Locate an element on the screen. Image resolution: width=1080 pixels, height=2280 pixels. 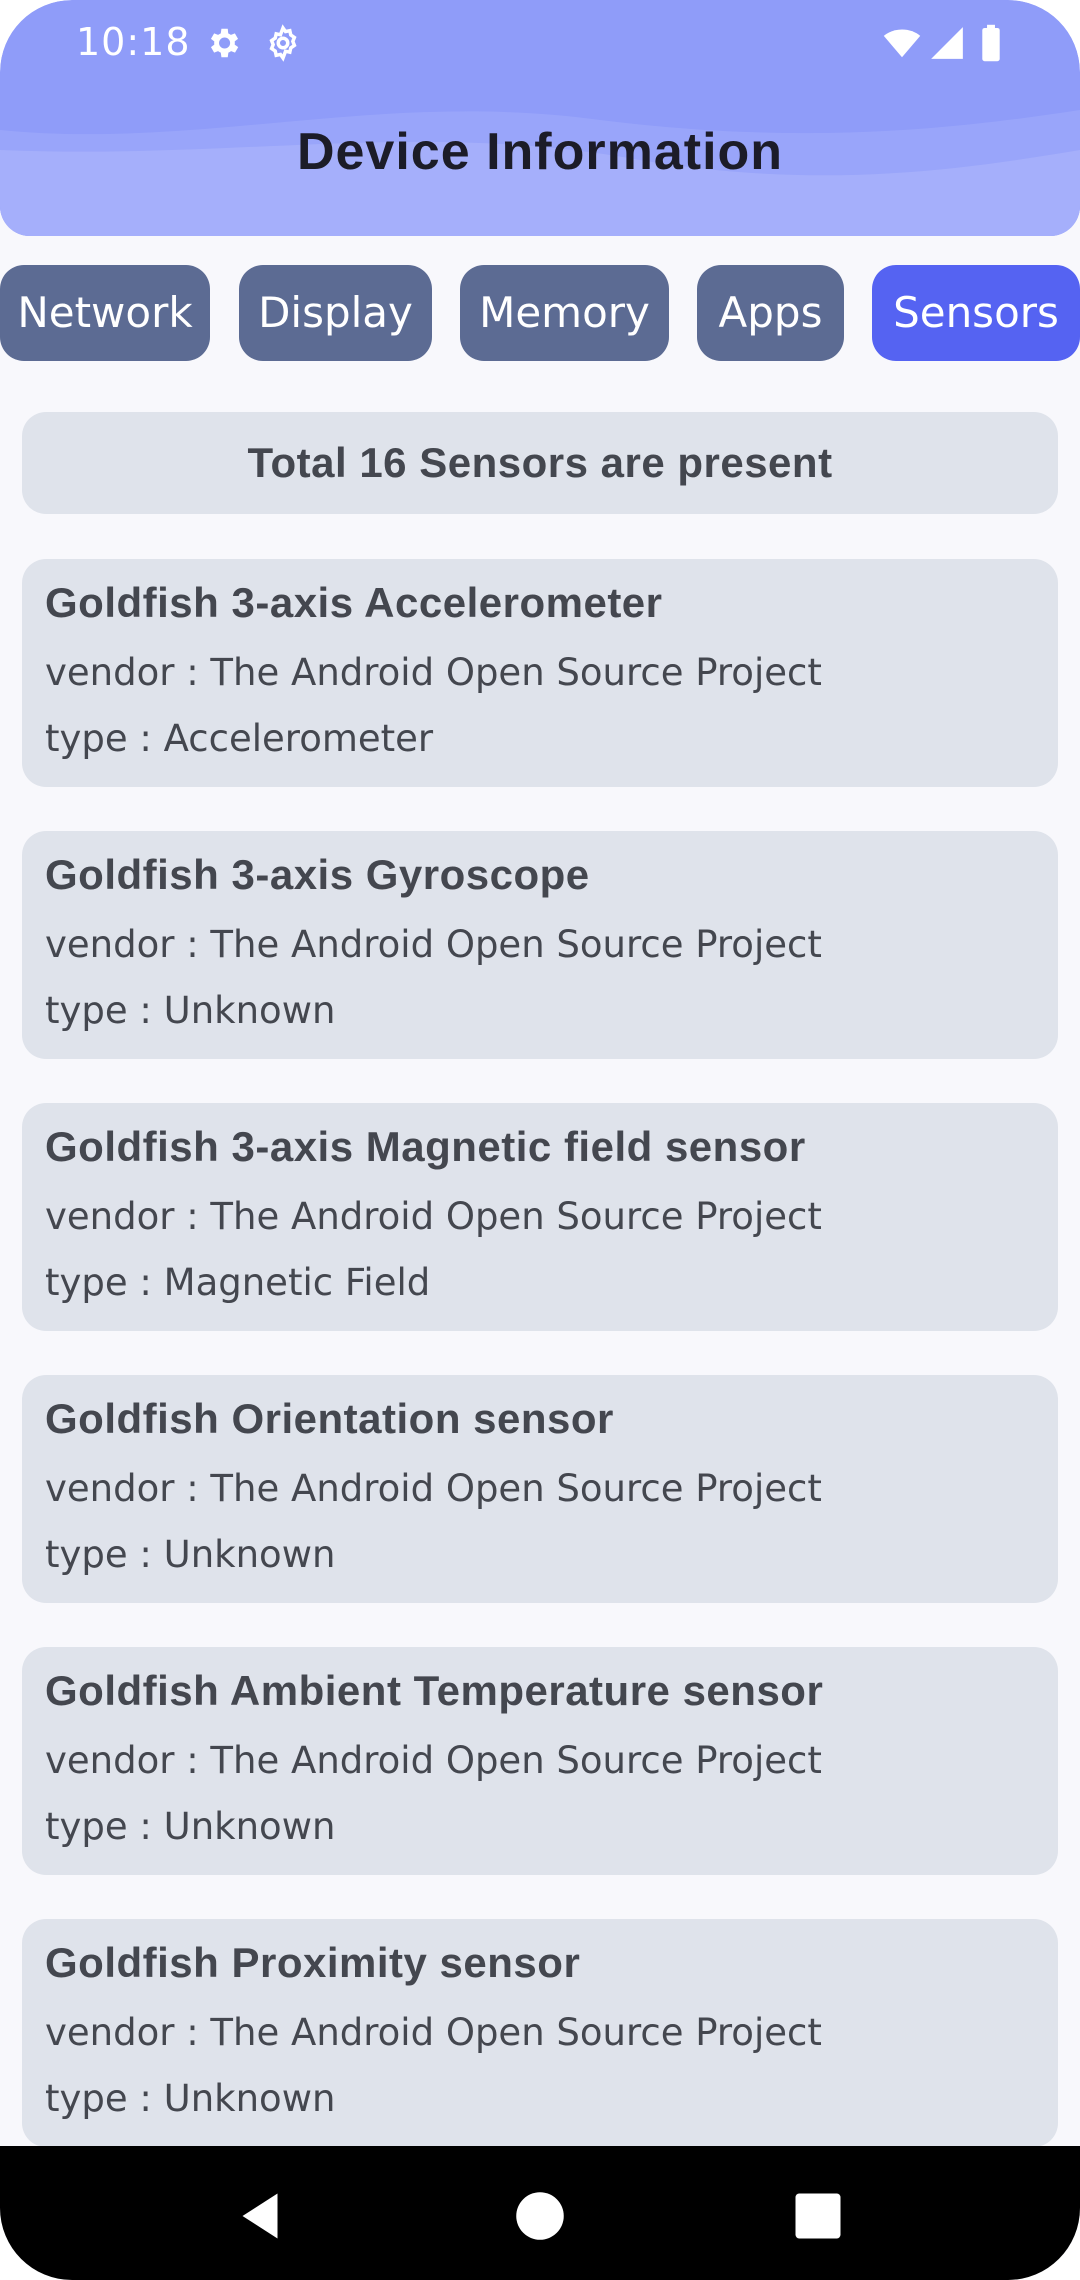
home-icon is located at coordinates (540, 2216).